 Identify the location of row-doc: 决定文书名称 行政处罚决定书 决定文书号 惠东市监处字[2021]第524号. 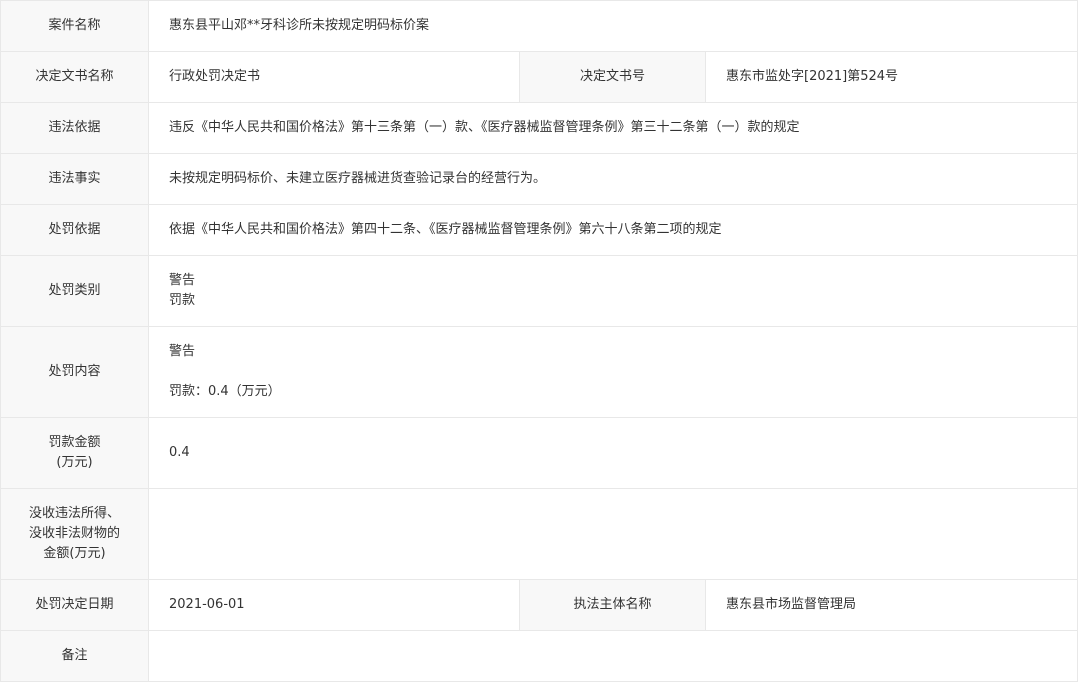
(539, 77).